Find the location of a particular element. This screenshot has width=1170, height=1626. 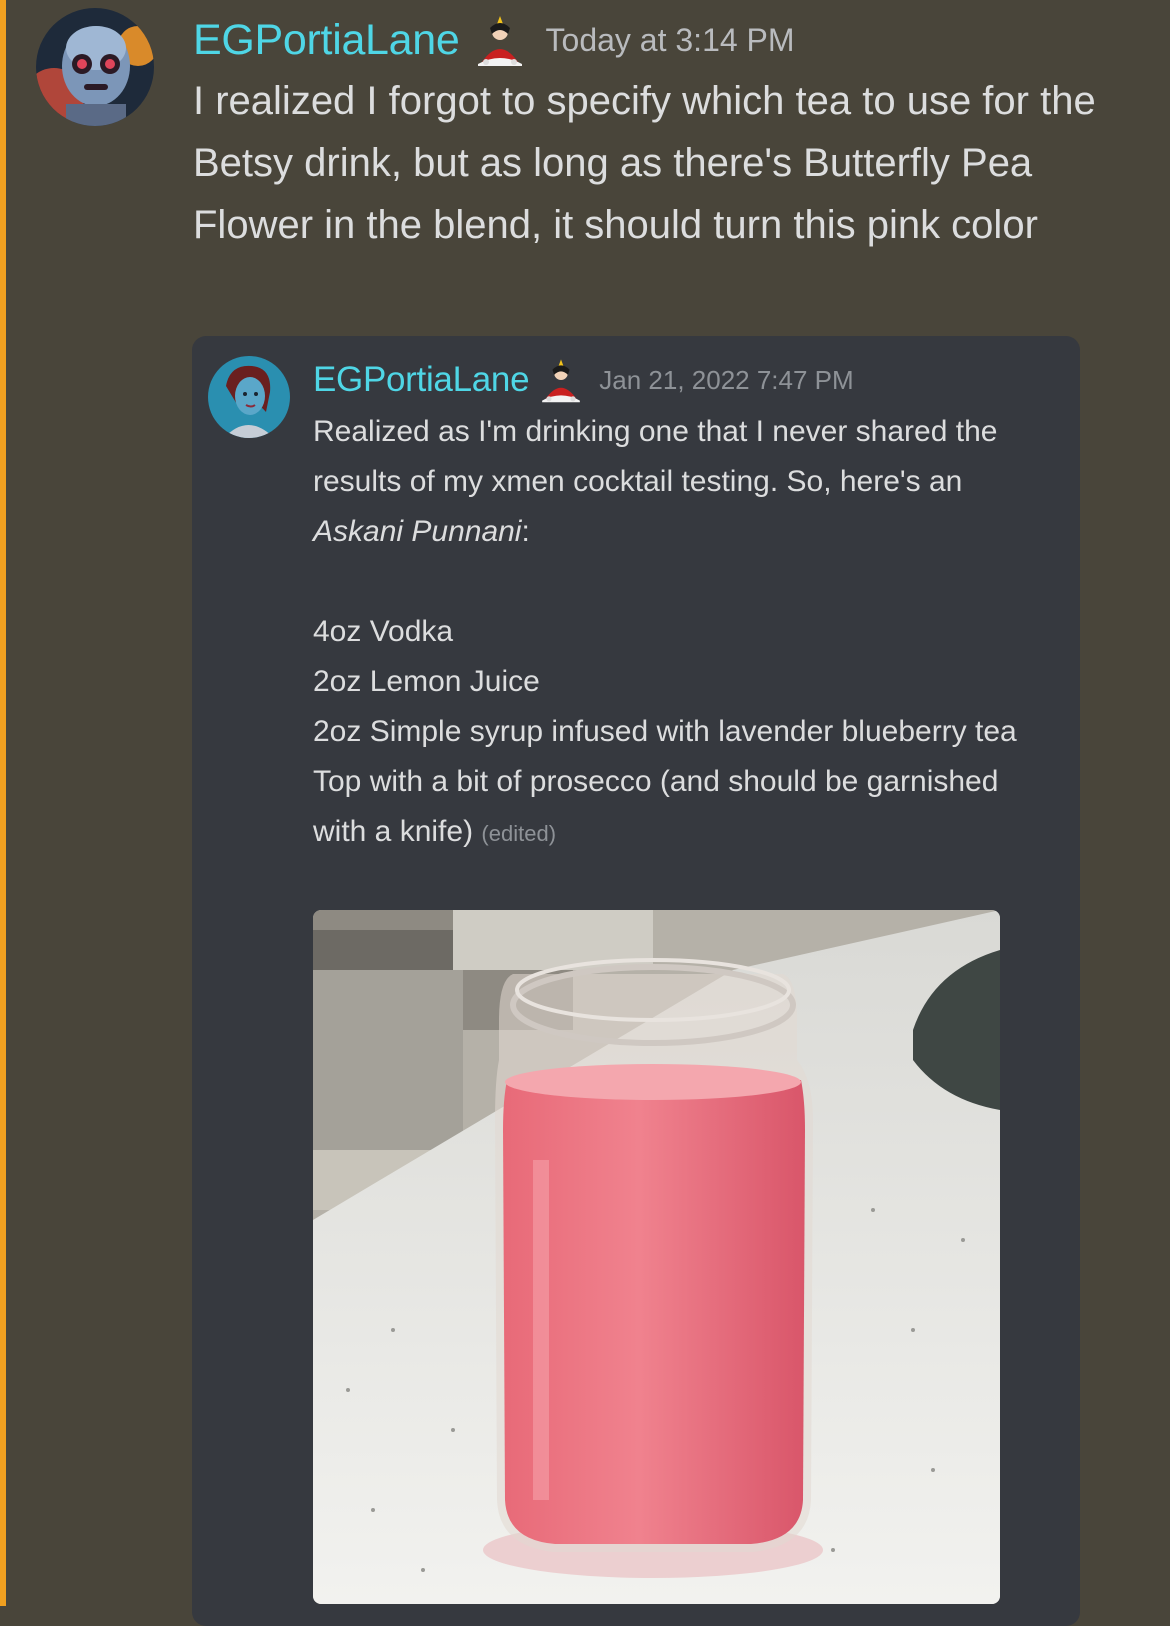

message-header: EGPortiaLane Today at 3:14 PM is located at coordinates (494, 40).